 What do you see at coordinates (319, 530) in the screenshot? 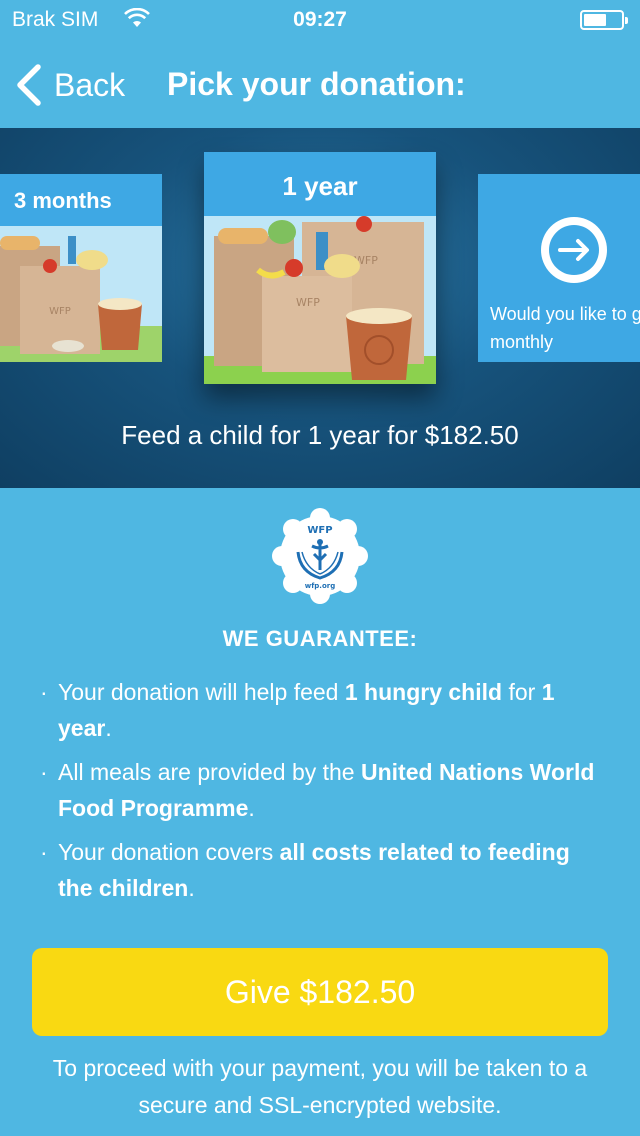
I see `wfp-logo-text: WFP` at bounding box center [319, 530].